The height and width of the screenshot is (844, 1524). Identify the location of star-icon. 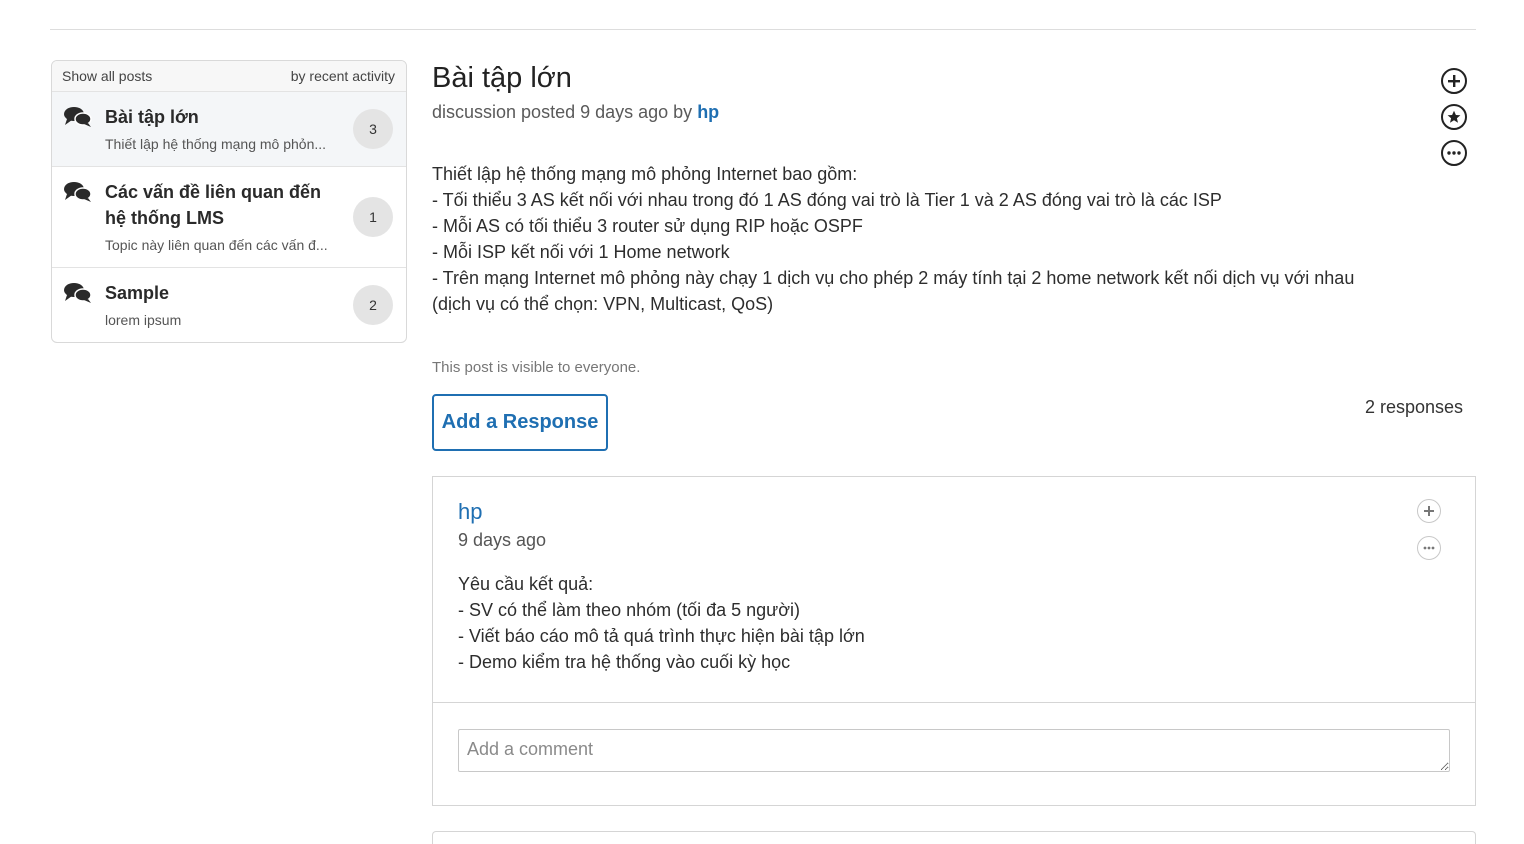
(1454, 116).